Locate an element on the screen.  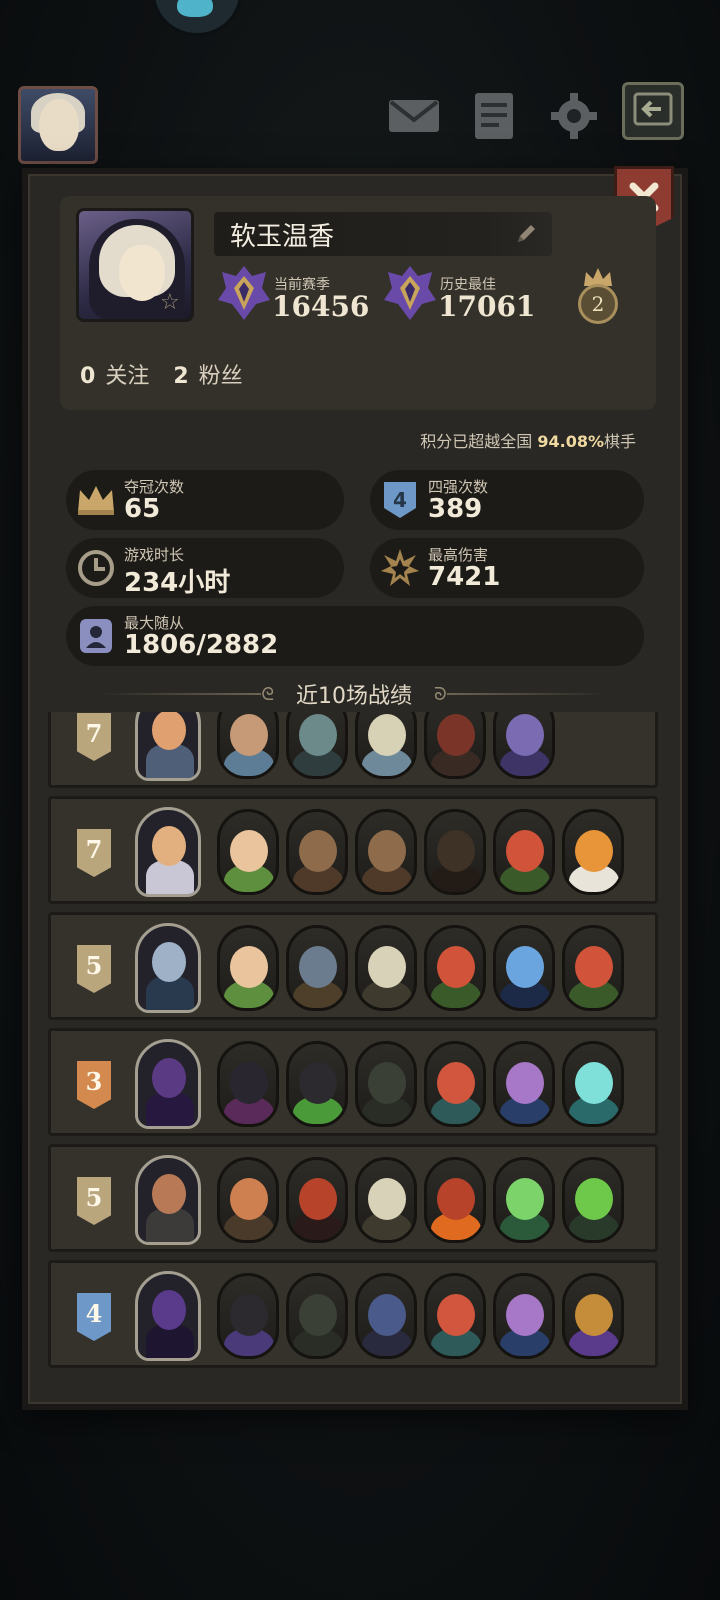
best-score: 17061 is located at coordinates (487, 306).